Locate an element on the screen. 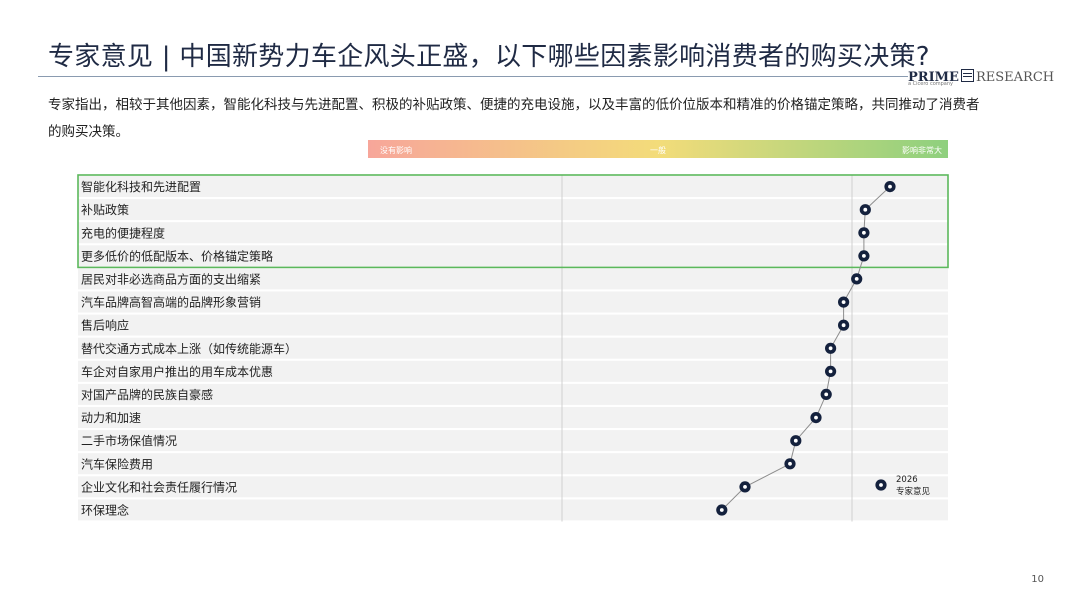  scale-label: 一般 is located at coordinates (658, 150).